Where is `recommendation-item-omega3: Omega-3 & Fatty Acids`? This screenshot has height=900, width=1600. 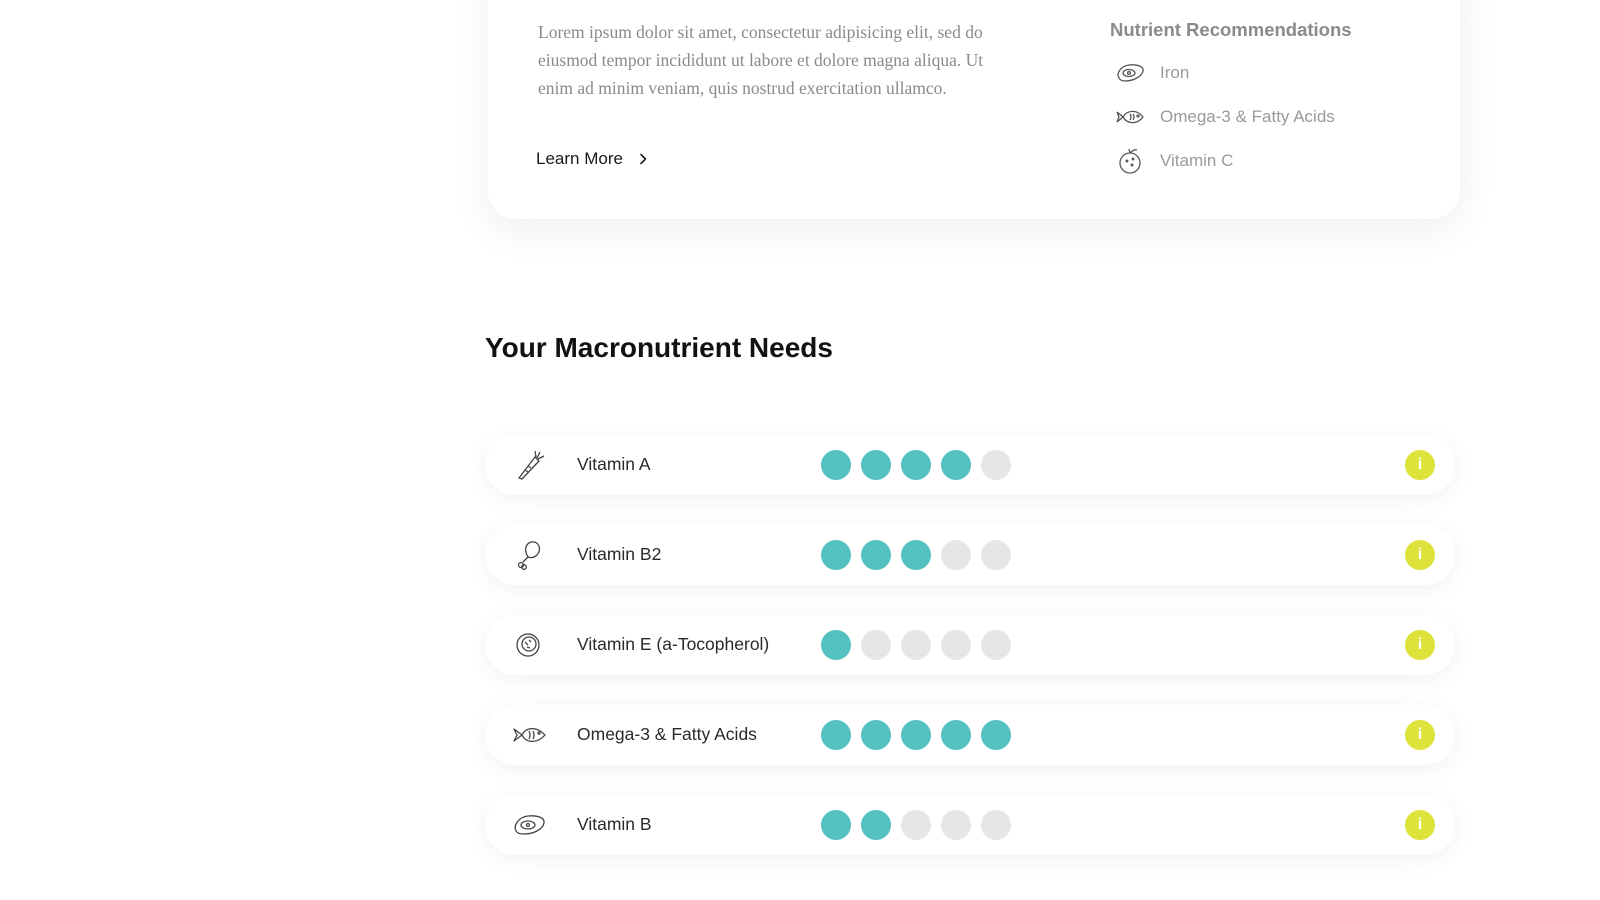
recommendation-item-omega3: Omega-3 & Fatty Acids is located at coordinates (1223, 117).